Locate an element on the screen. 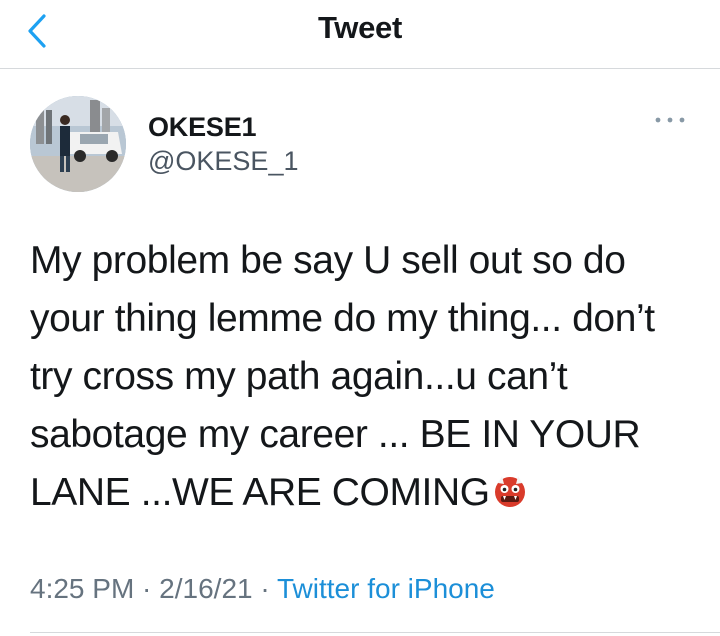 The width and height of the screenshot is (720, 636). tweet-metadata: 4:25 PM · 2/16/21 · Twitter for iPhone is located at coordinates (262, 589).